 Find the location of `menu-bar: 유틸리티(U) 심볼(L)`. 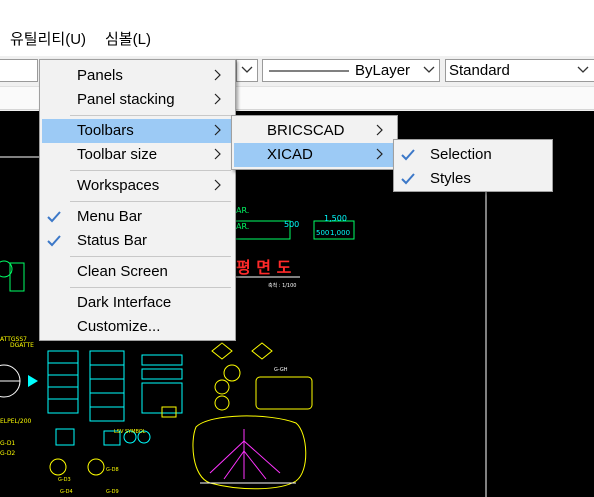

menu-bar: 유틸리티(U) 심볼(L) is located at coordinates (297, 28).